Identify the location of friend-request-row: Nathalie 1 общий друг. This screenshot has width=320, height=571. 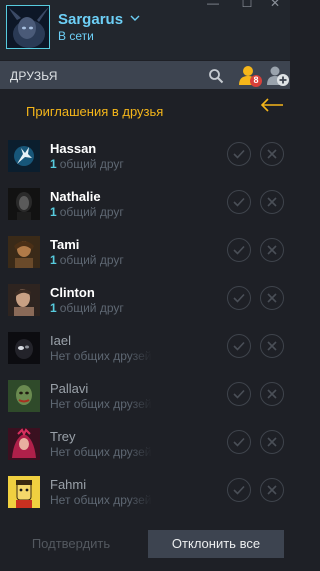
(145, 212).